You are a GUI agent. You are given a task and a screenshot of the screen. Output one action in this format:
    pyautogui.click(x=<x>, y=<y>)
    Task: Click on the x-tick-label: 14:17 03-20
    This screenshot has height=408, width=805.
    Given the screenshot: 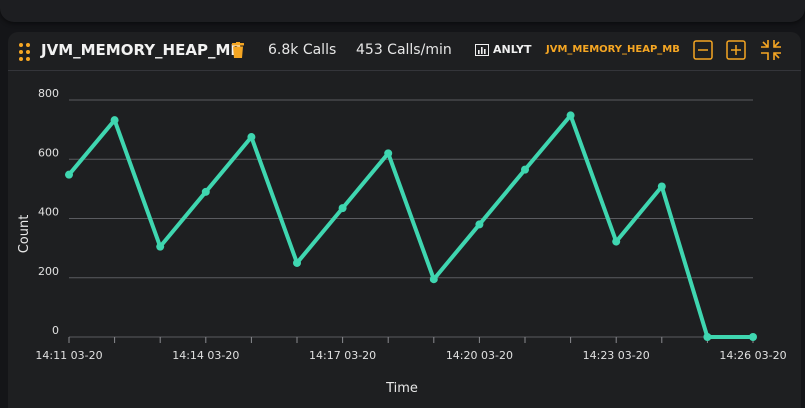 What is the action you would take?
    pyautogui.click(x=342, y=355)
    